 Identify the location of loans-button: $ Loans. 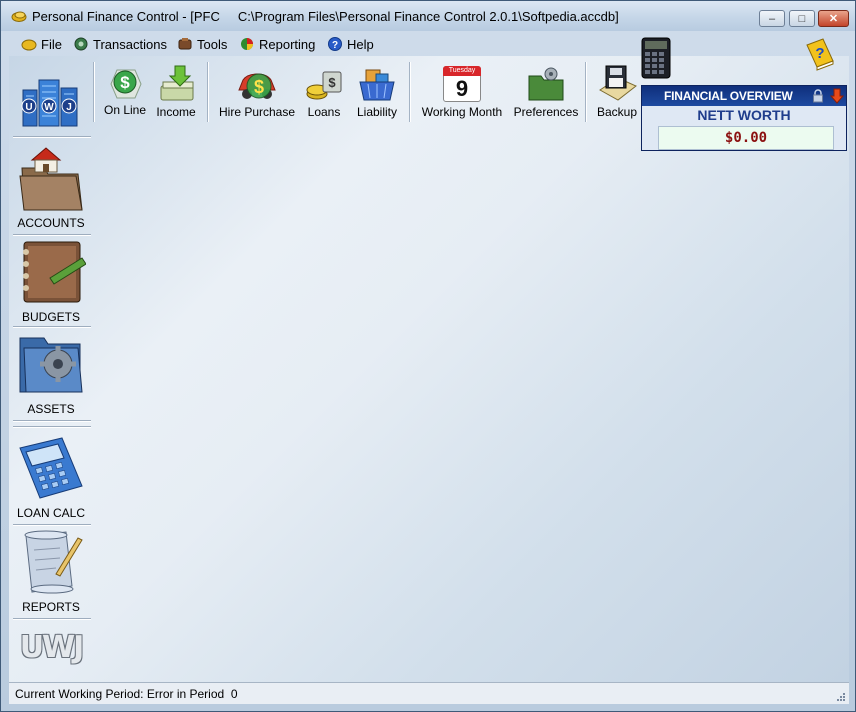
(324, 95).